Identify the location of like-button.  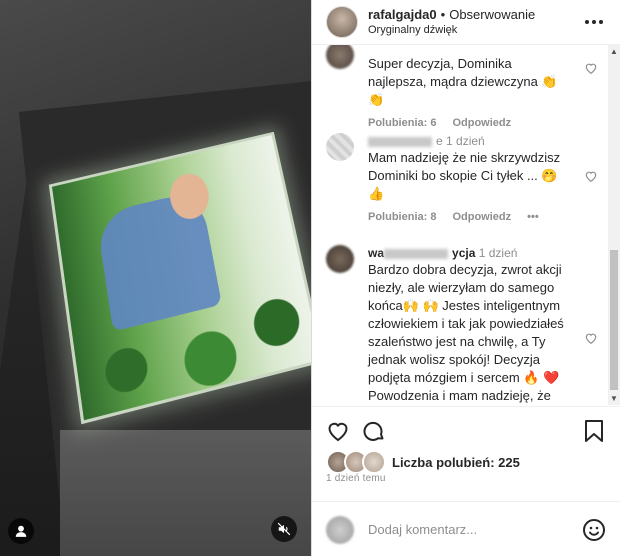
(338, 431).